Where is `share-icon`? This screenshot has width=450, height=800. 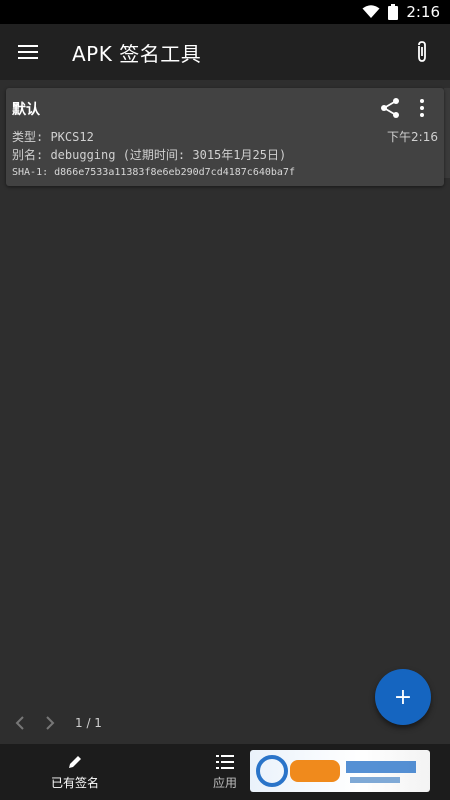 share-icon is located at coordinates (390, 108).